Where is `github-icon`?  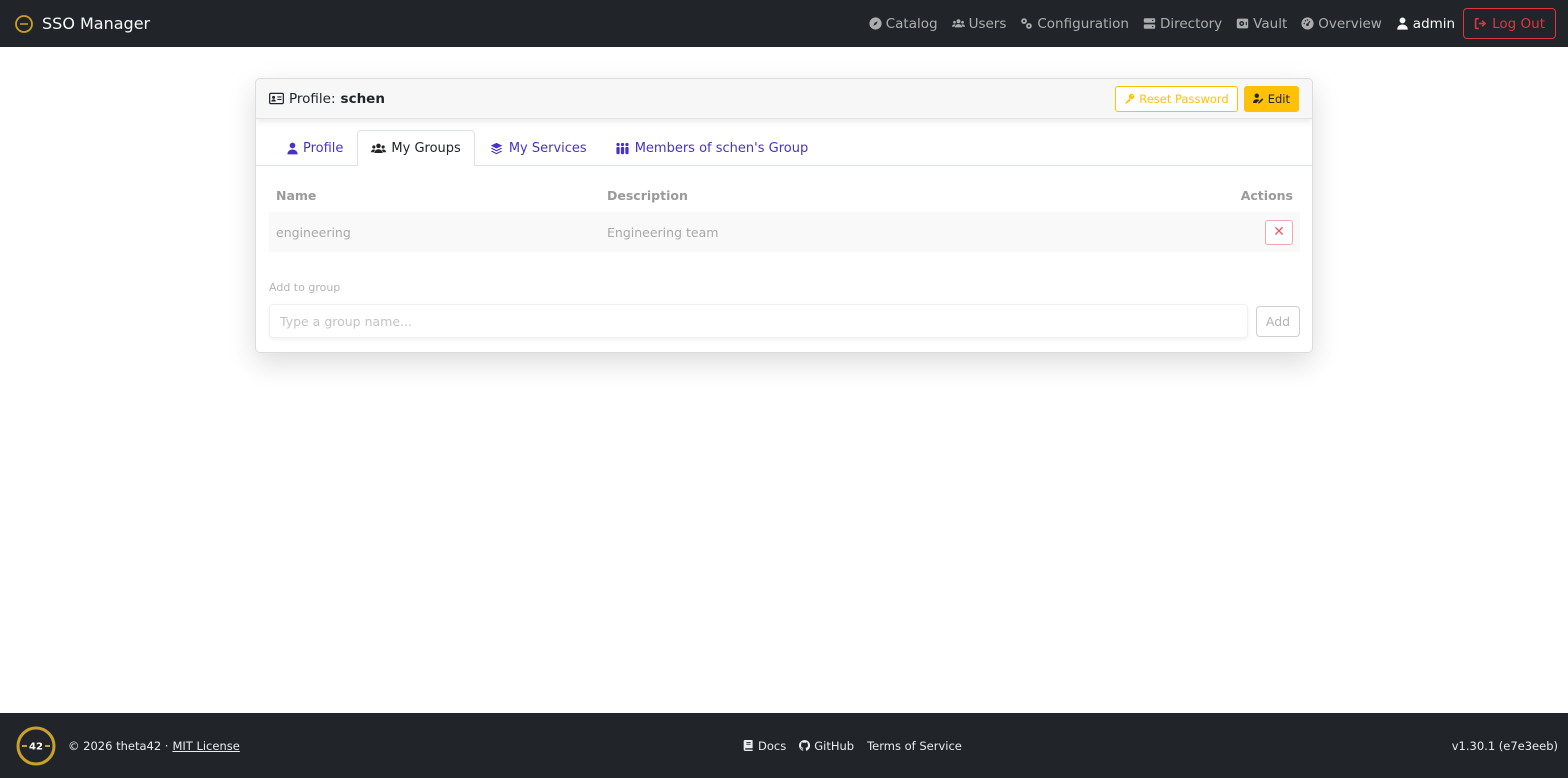
github-icon is located at coordinates (805, 745).